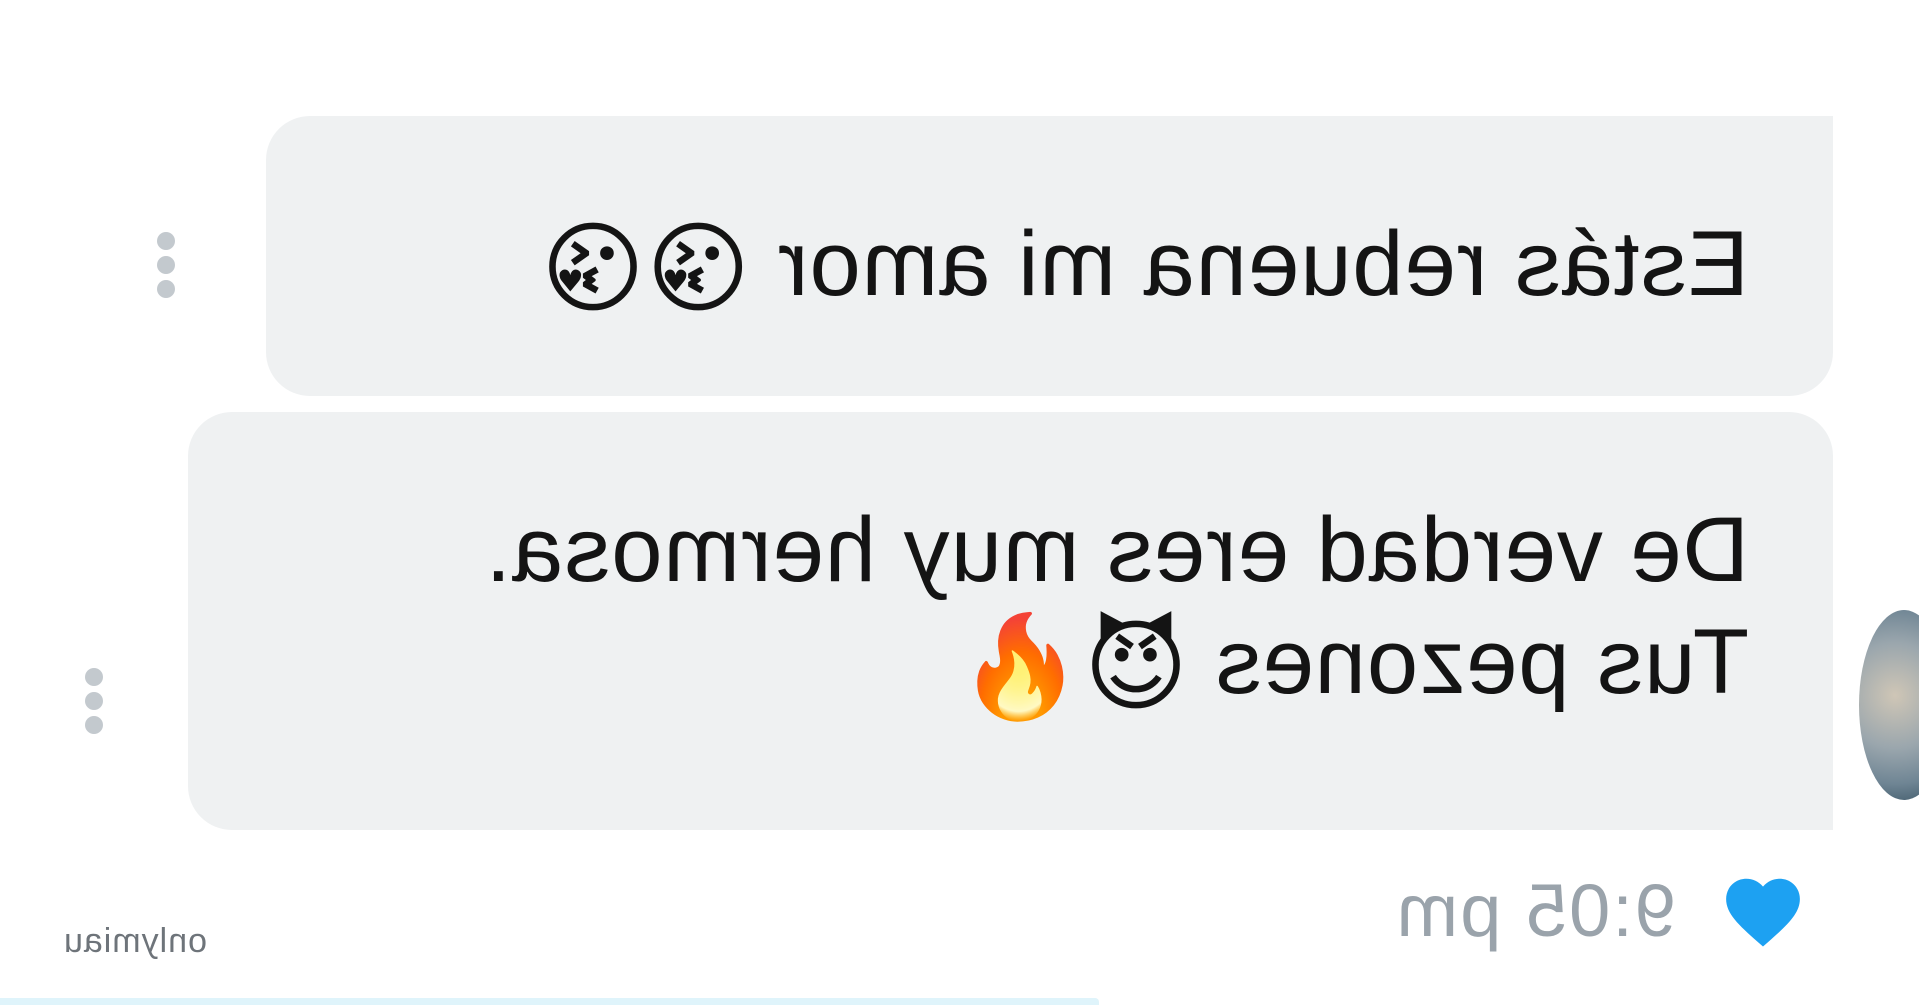 The height and width of the screenshot is (1005, 1919). What do you see at coordinates (1116, 550) in the screenshot?
I see `message-text-line: De verdad eres muy hermosa.` at bounding box center [1116, 550].